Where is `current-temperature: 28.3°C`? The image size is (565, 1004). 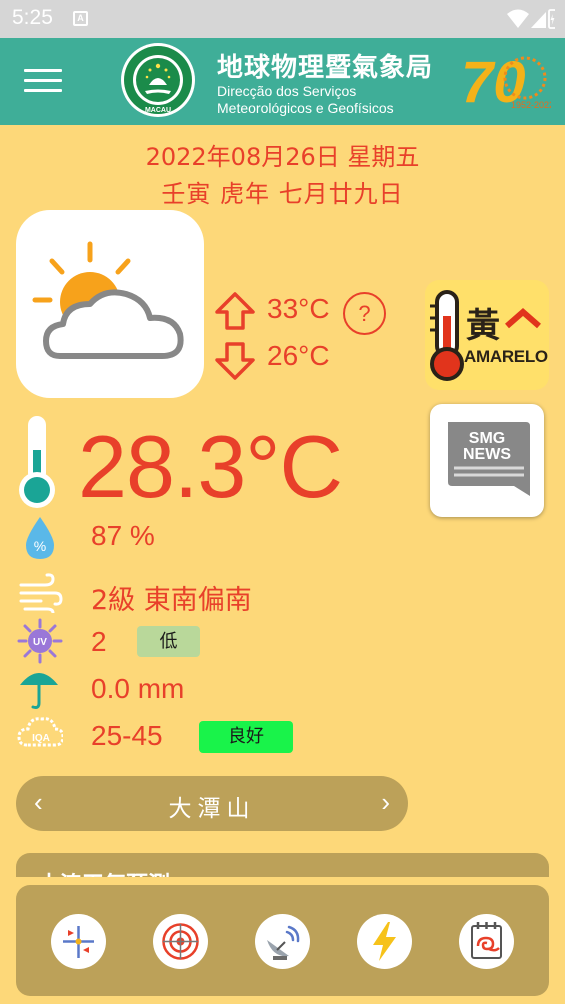
current-temperature: 28.3°C is located at coordinates (210, 466).